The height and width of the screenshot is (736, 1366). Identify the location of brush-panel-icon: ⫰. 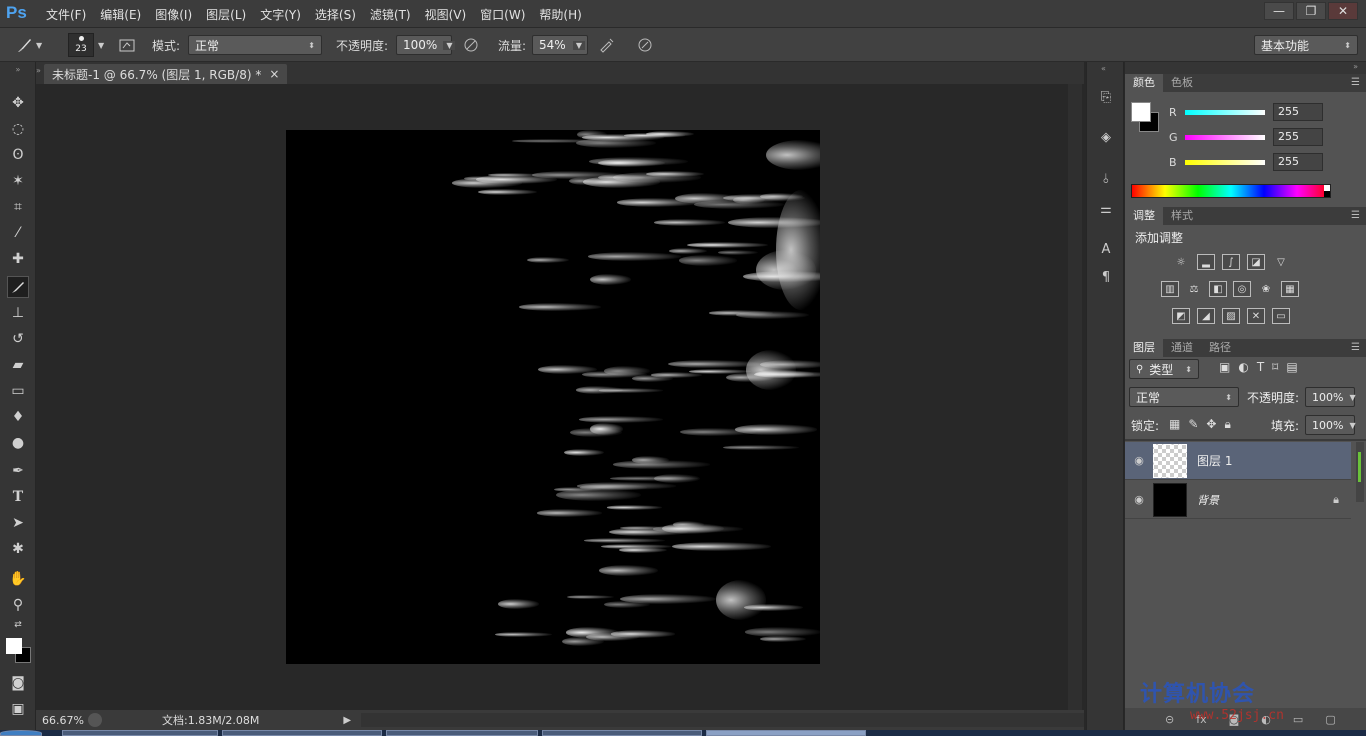
(1106, 179).